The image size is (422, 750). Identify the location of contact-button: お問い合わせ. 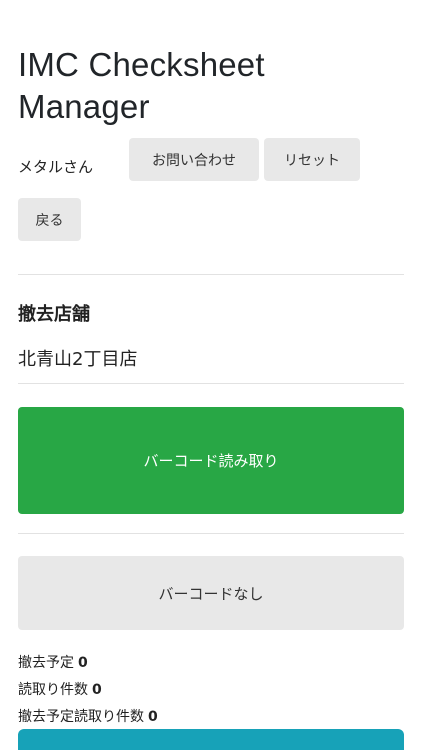
(194, 159).